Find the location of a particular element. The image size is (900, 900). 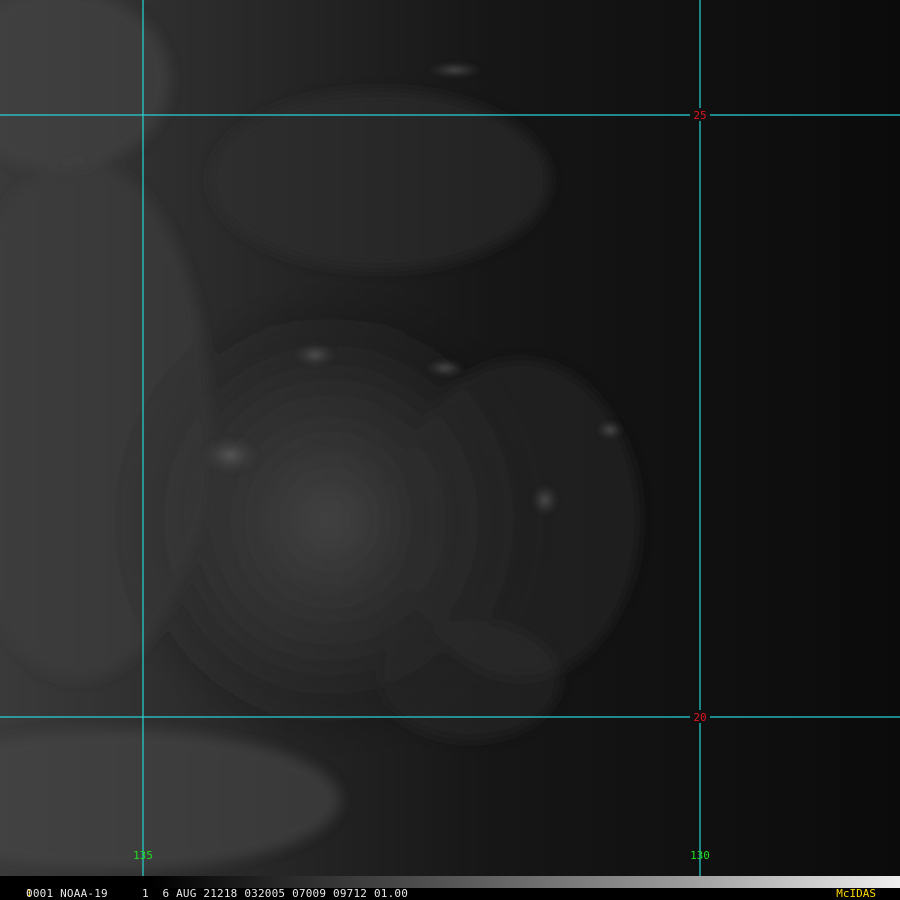

mcidas-brand: McIDAS is located at coordinates (856, 893).